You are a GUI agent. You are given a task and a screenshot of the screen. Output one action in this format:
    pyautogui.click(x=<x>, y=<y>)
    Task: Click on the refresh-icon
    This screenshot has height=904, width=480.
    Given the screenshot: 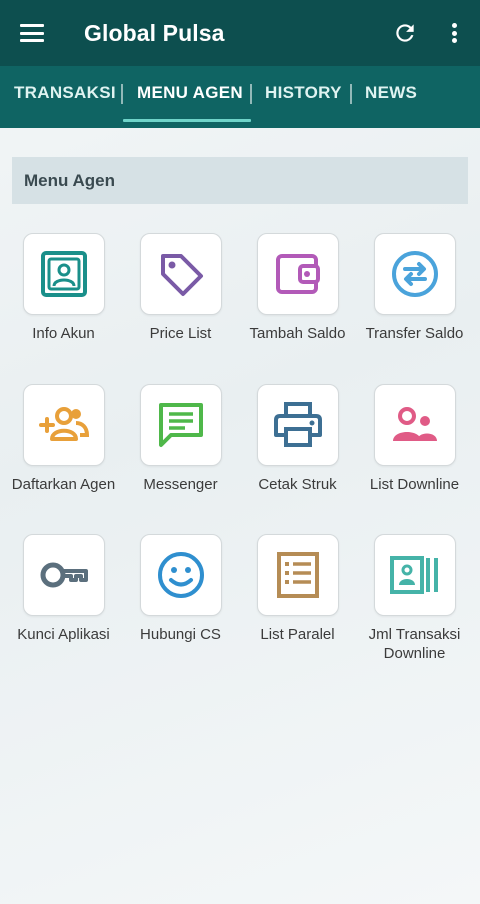 What is the action you would take?
    pyautogui.click(x=405, y=33)
    